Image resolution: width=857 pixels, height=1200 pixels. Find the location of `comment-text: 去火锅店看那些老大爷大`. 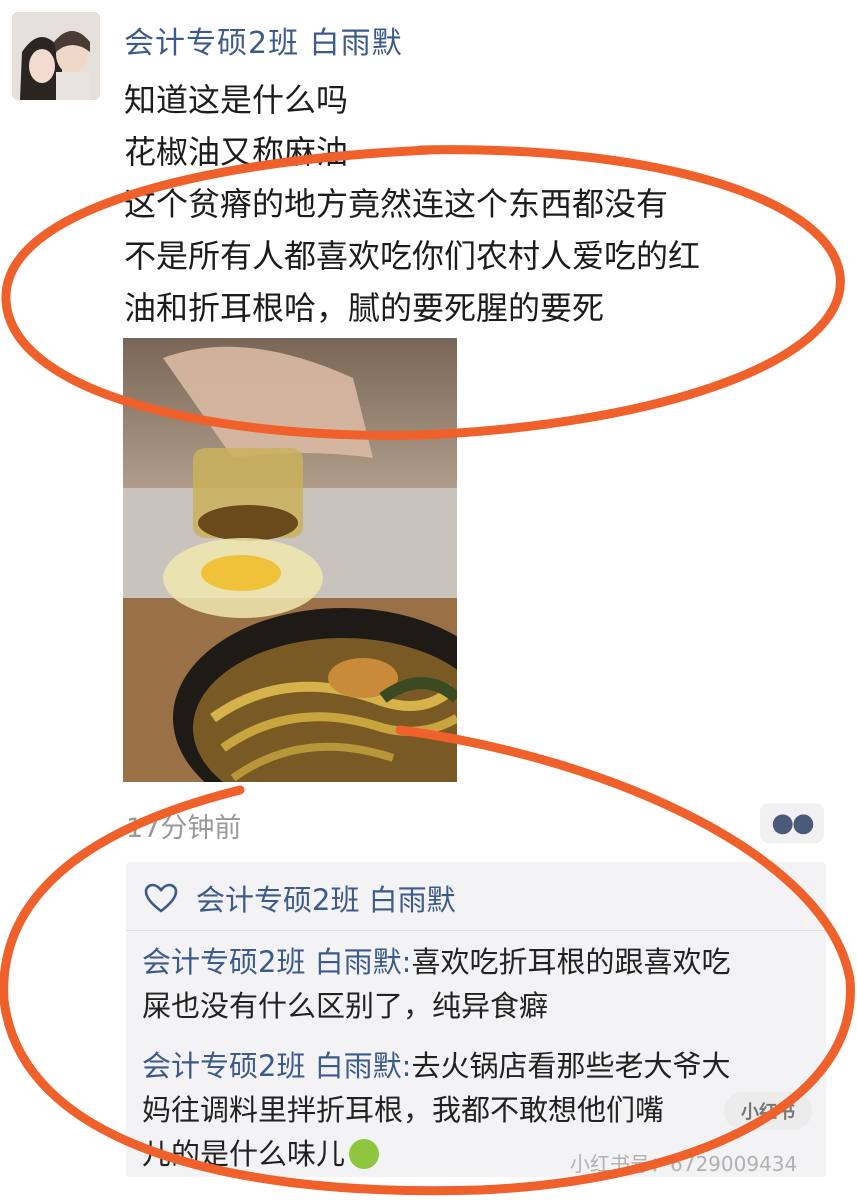

comment-text: 去火锅店看那些老大爷大 is located at coordinates (571, 1066).